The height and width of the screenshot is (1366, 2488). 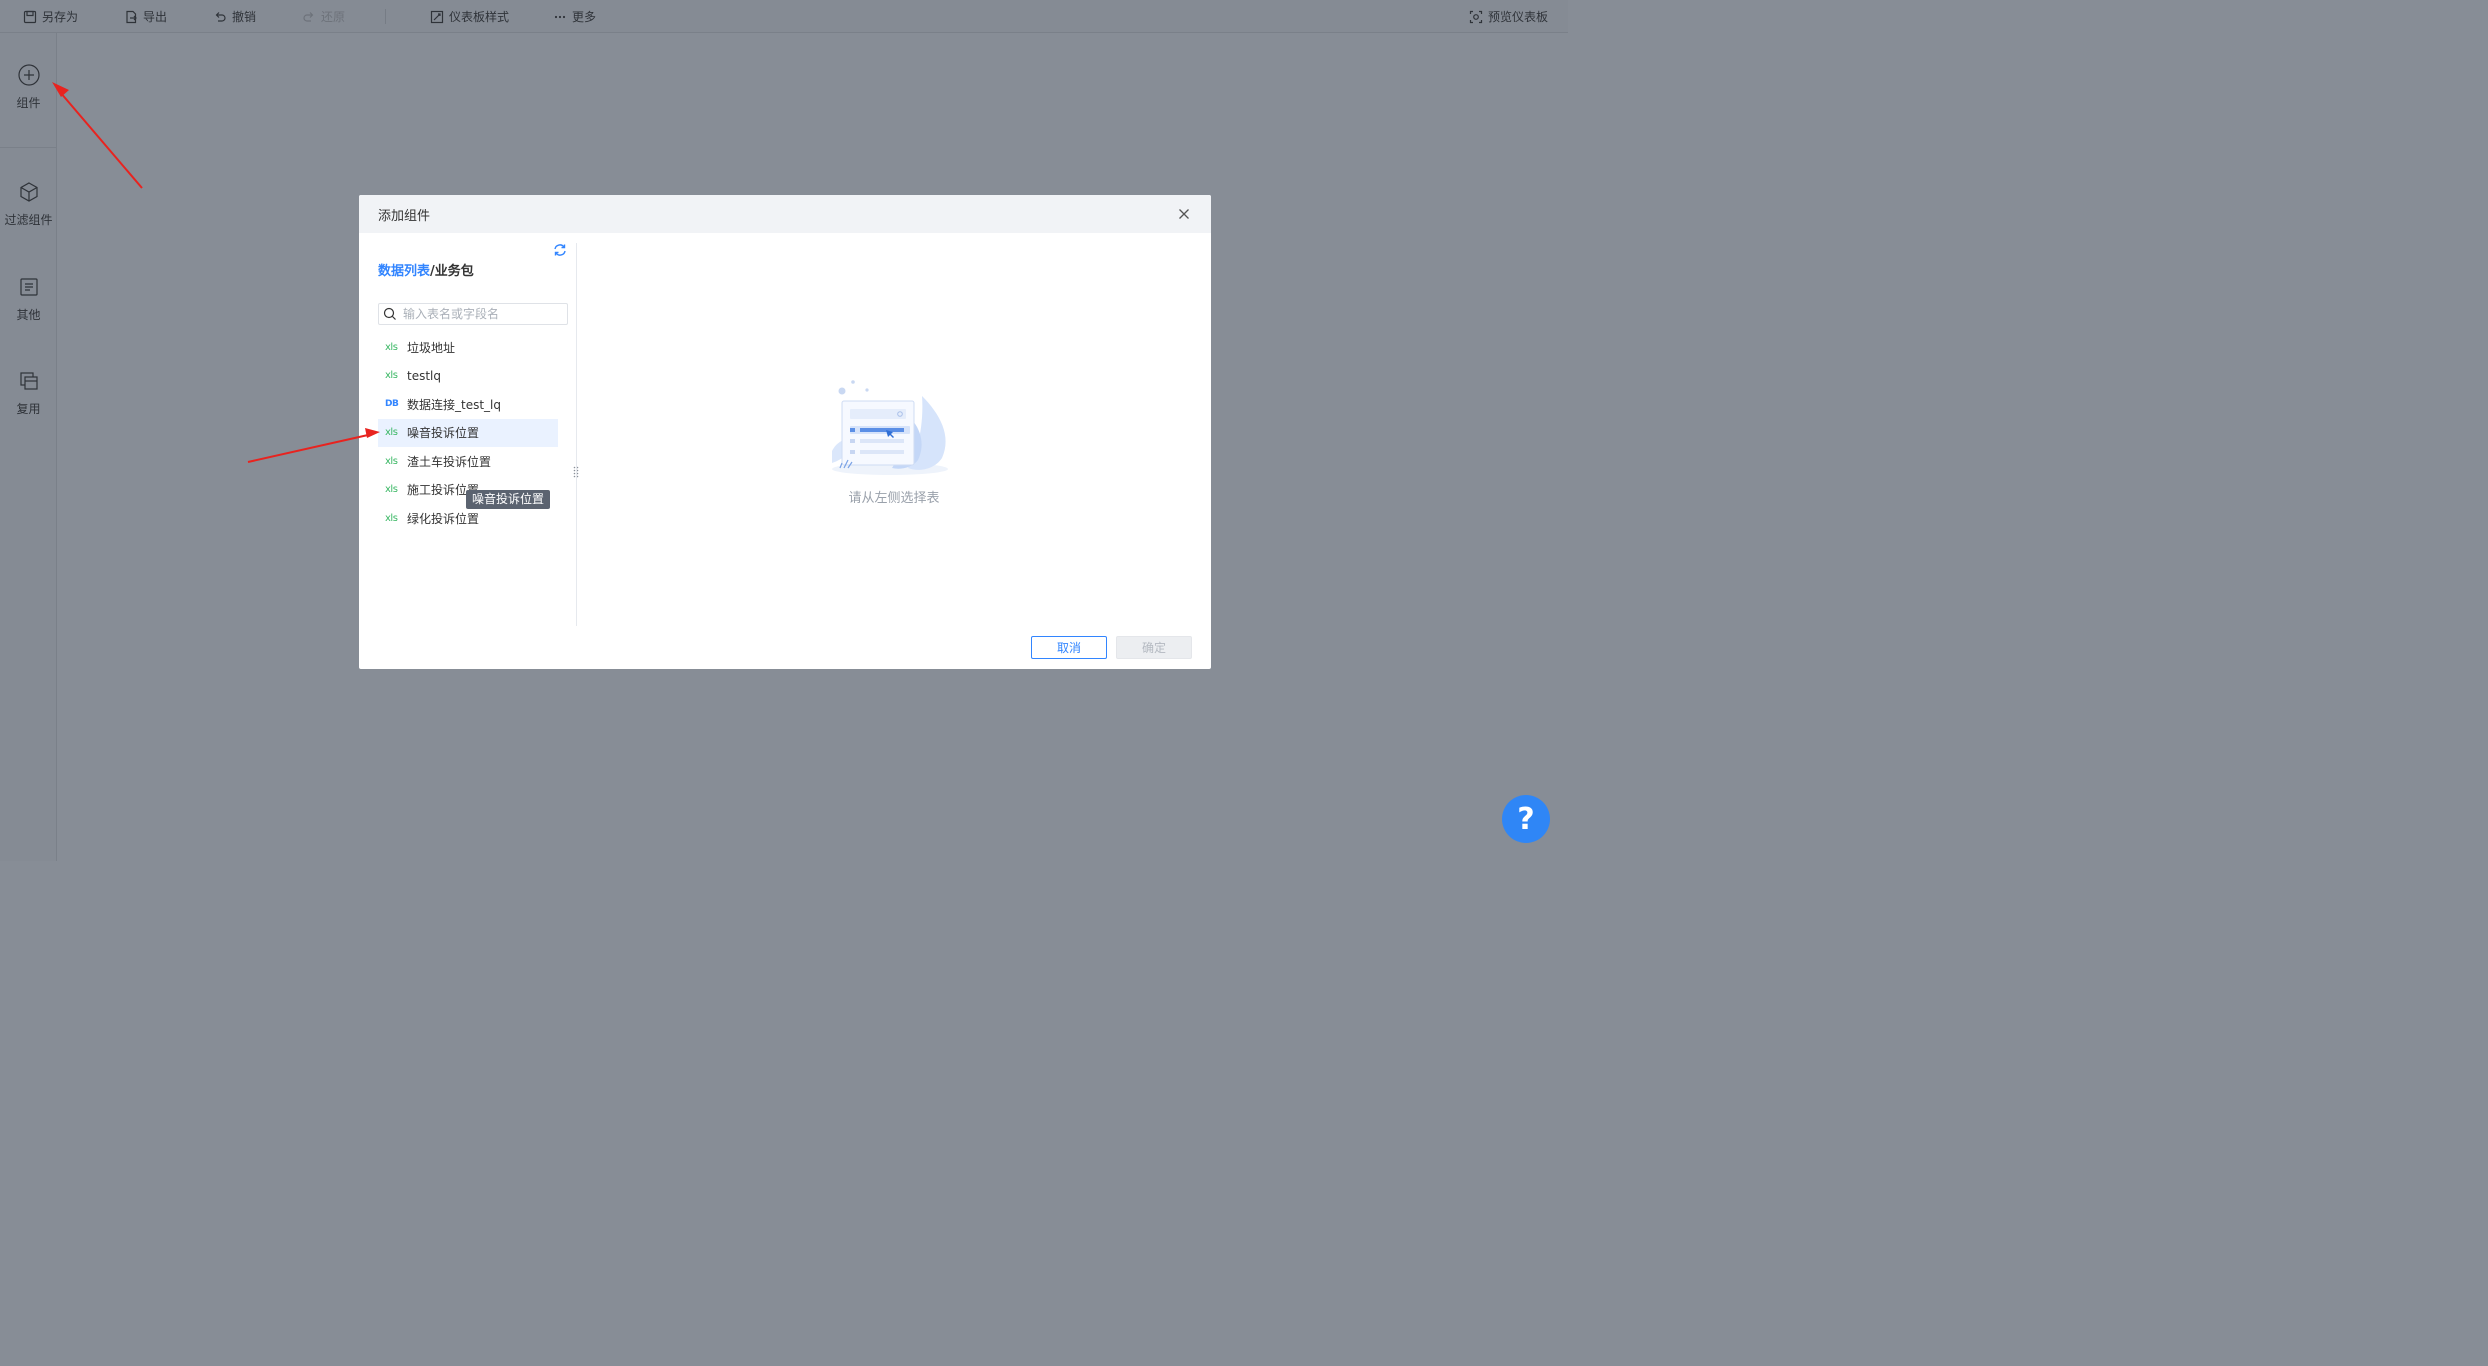 I want to click on help-button: ?, so click(x=1526, y=819).